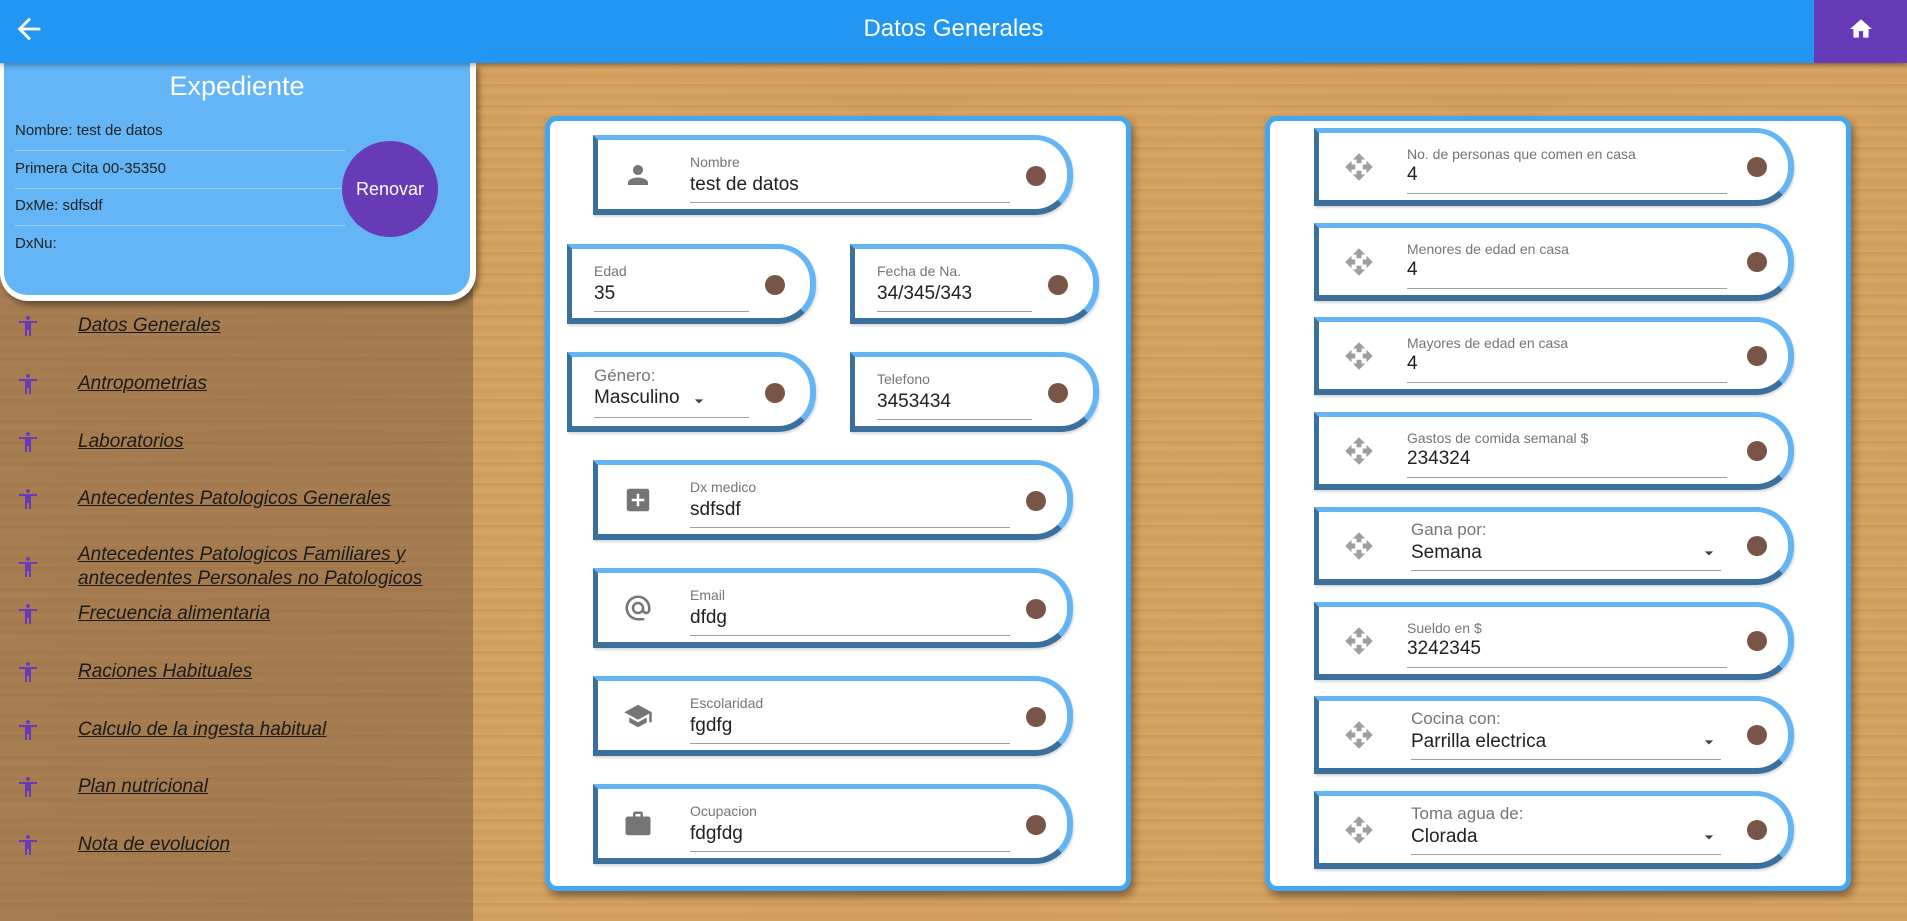  Describe the element at coordinates (691, 392) in the screenshot. I see `genero-select: Género: Masculino` at that location.